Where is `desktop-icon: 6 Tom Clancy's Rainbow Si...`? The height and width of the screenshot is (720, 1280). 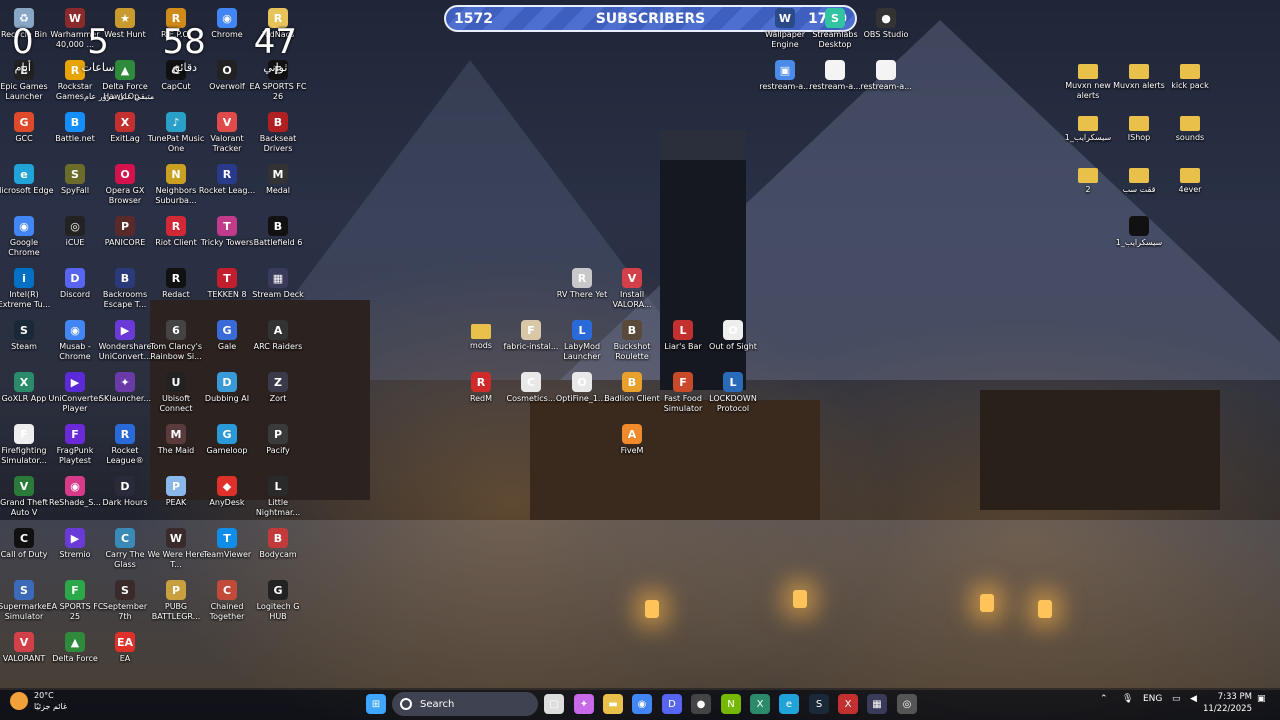 desktop-icon: 6 Tom Clancy's Rainbow Si... is located at coordinates (176, 341).